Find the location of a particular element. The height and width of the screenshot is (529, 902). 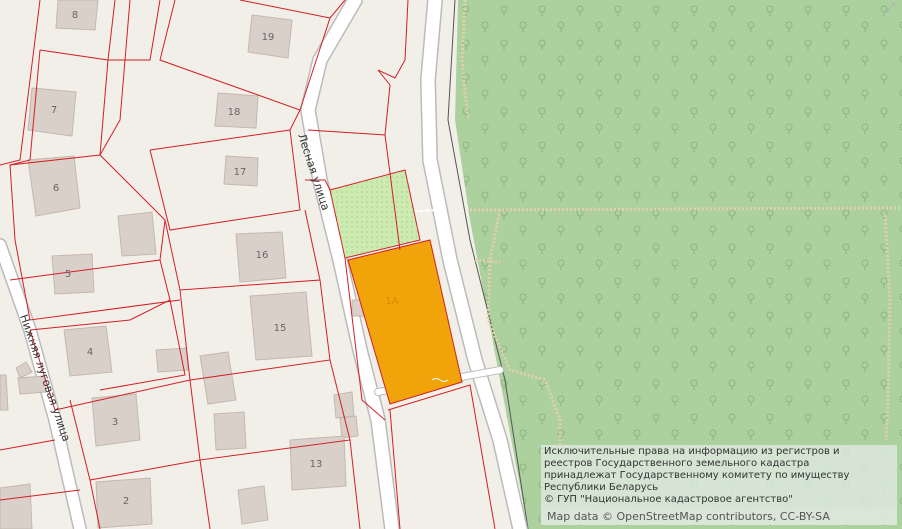

selected-parcel-label: 1А is located at coordinates (391, 301).